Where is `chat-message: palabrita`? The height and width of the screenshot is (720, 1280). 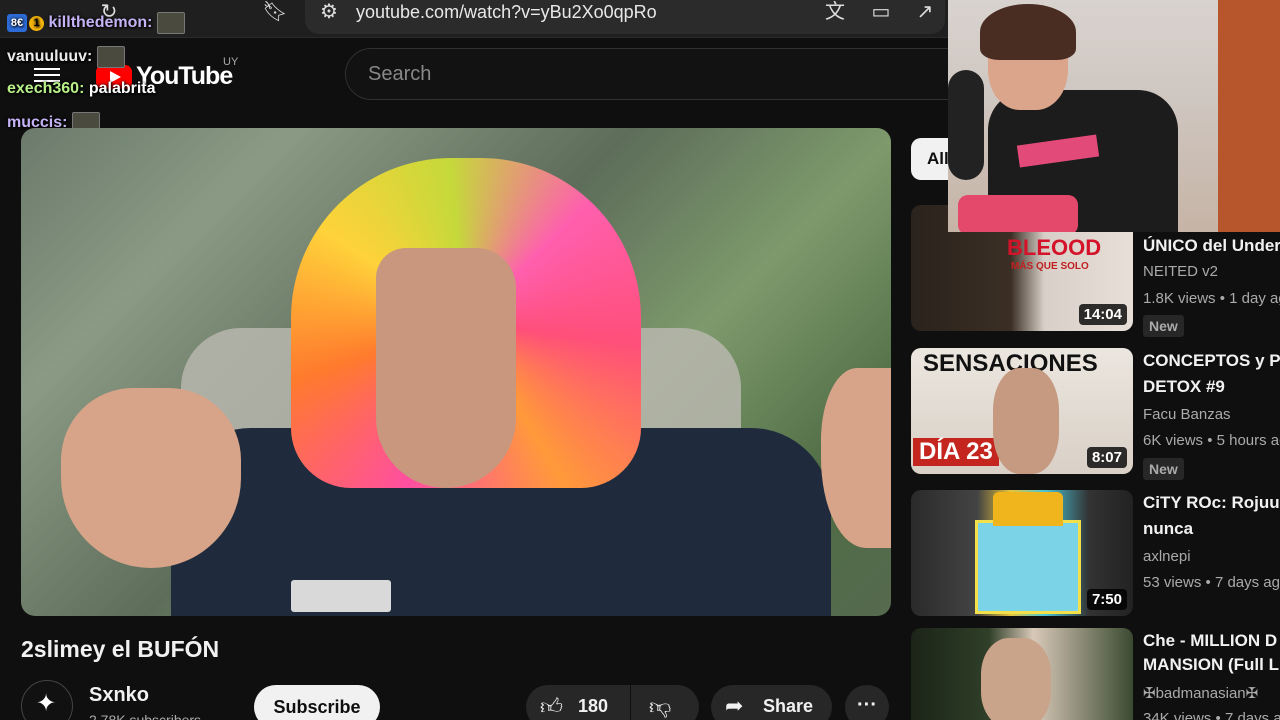 chat-message: palabrita is located at coordinates (122, 88).